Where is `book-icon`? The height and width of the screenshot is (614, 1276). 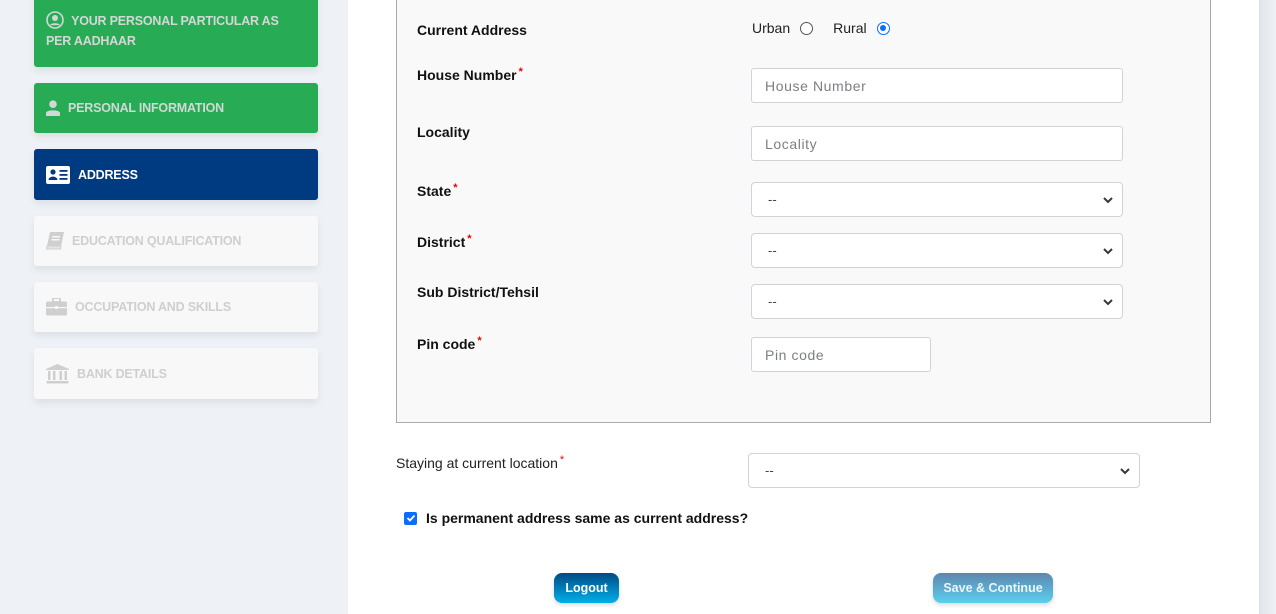 book-icon is located at coordinates (55, 241).